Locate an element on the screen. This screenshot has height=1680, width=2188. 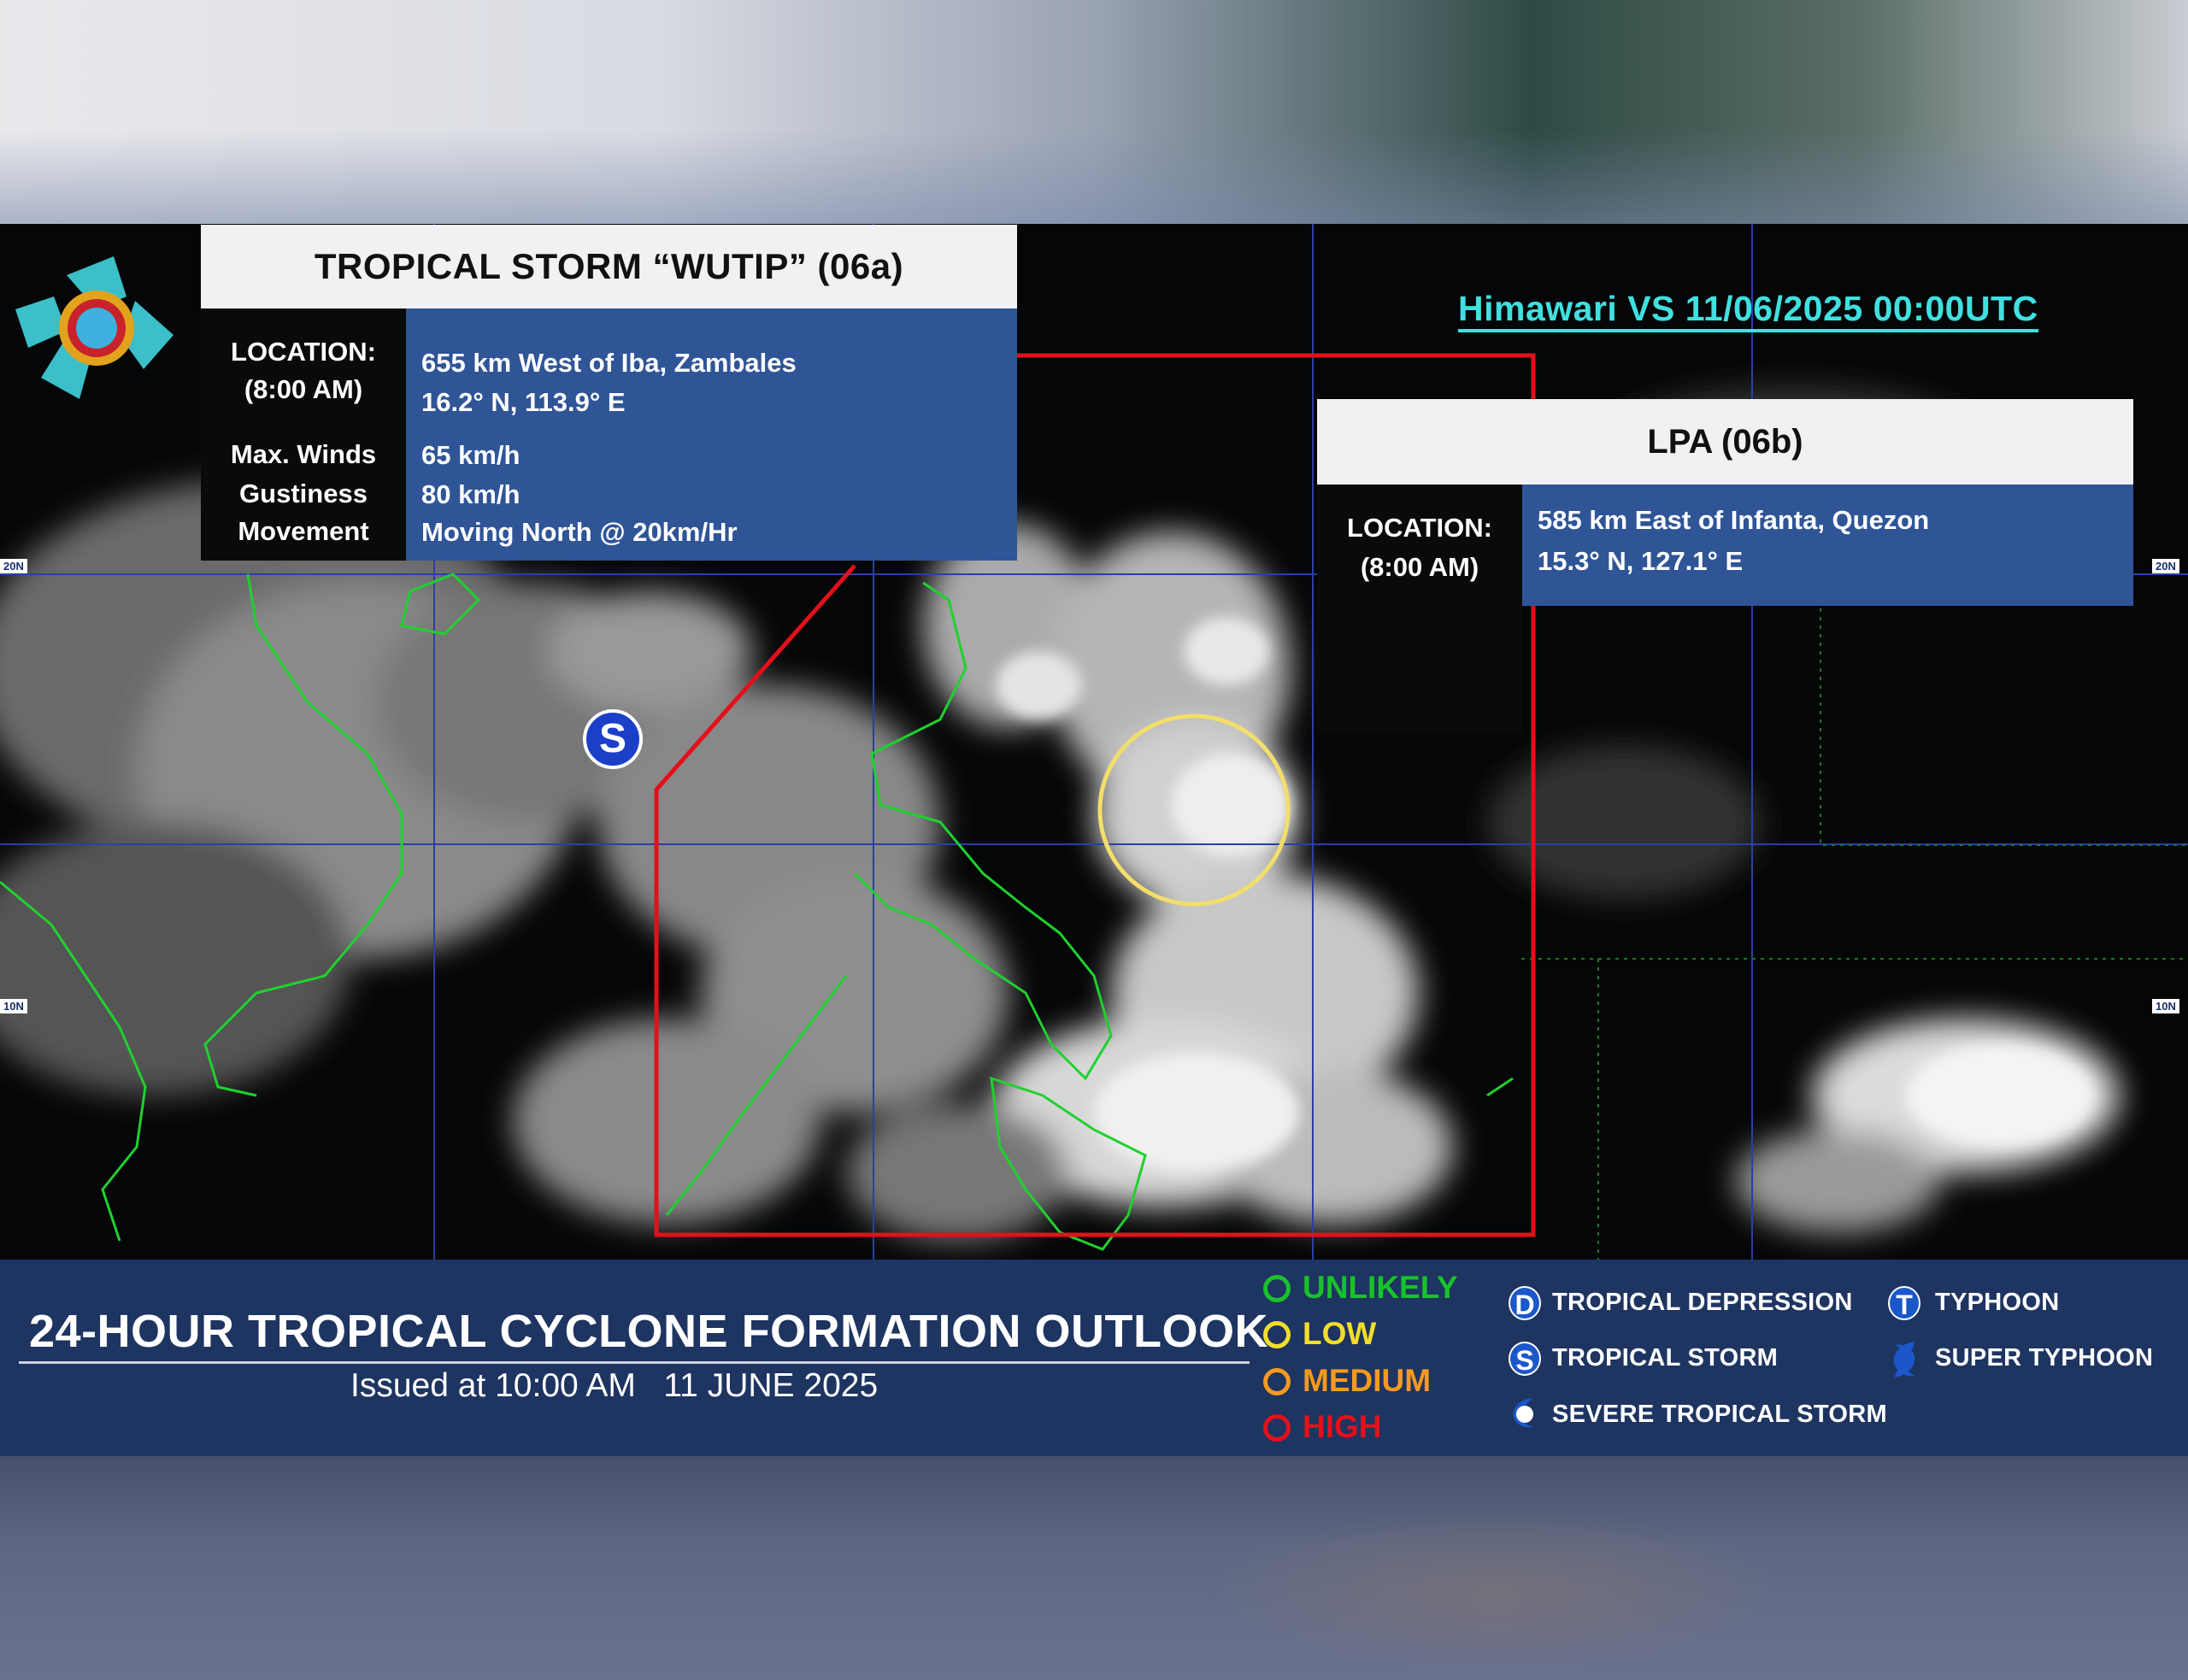
lpa-coords: 15.3° N, 127.1° E is located at coordinates (1641, 561).